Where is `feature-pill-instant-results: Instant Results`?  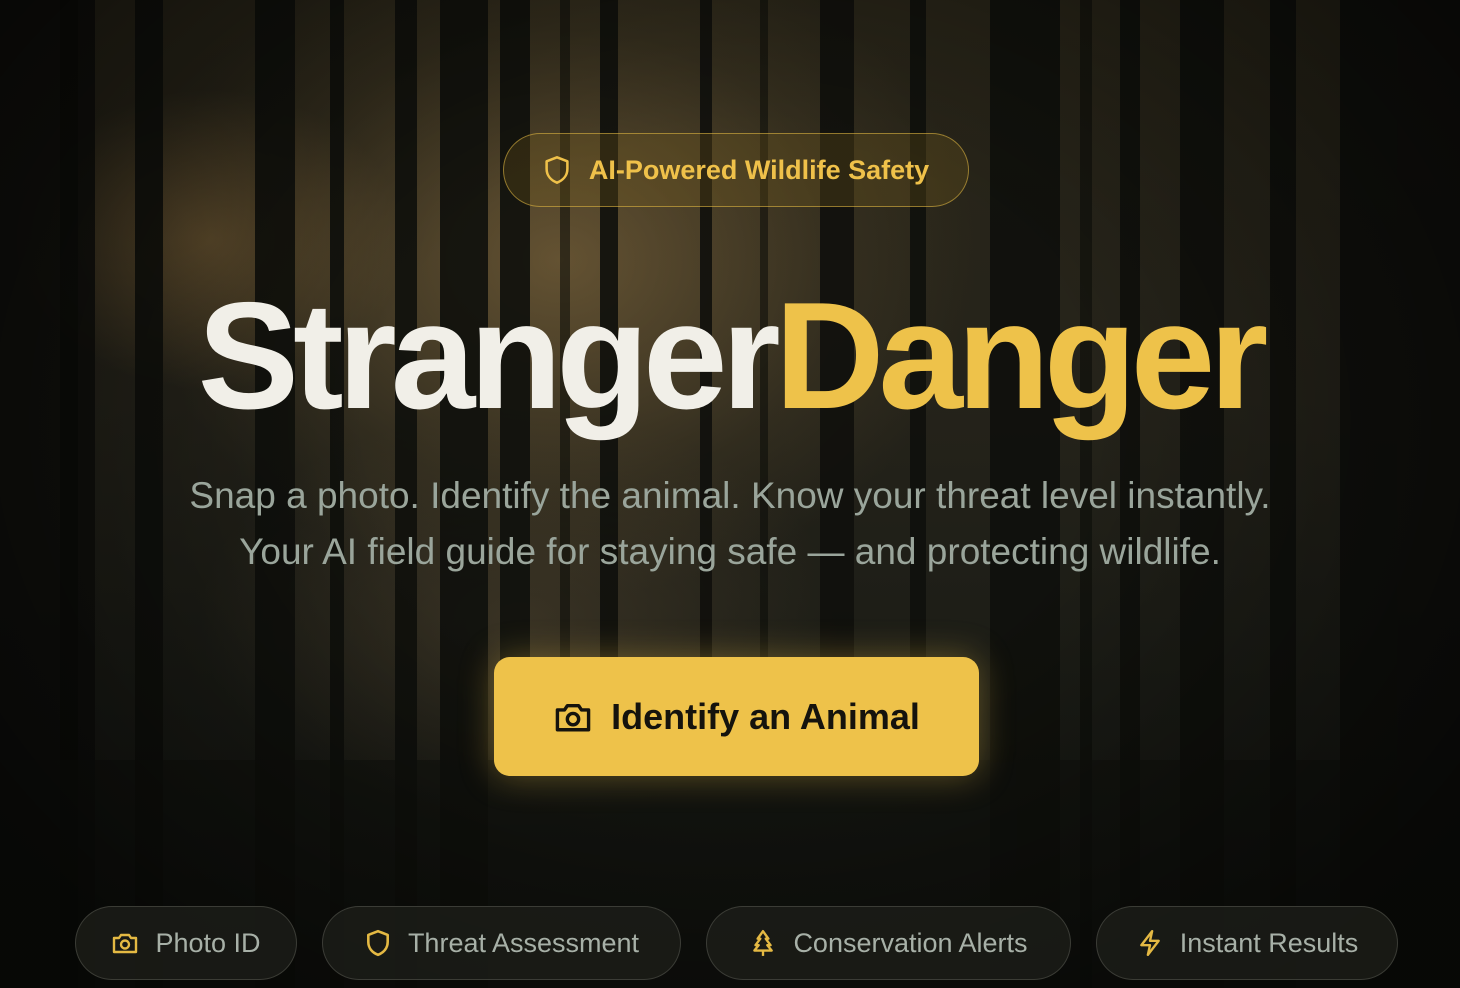 feature-pill-instant-results: Instant Results is located at coordinates (1247, 943).